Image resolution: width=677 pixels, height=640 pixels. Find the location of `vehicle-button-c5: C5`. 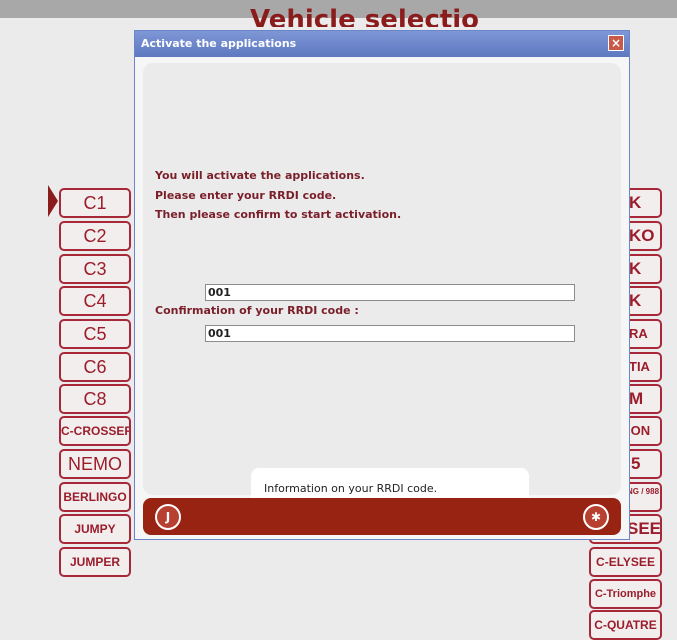

vehicle-button-c5: C5 is located at coordinates (95, 334).